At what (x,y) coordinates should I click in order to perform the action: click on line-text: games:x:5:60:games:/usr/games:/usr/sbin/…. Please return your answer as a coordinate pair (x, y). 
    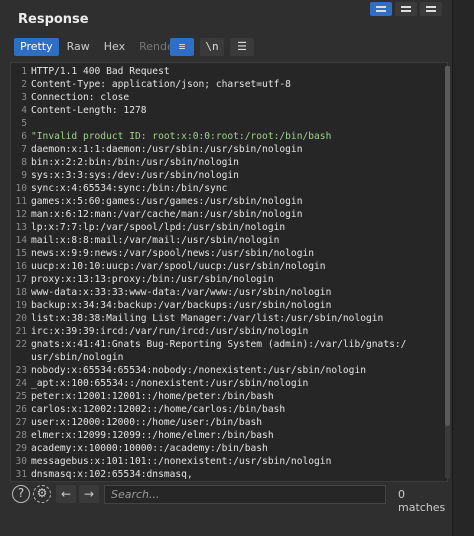
    Looking at the image, I should click on (167, 201).